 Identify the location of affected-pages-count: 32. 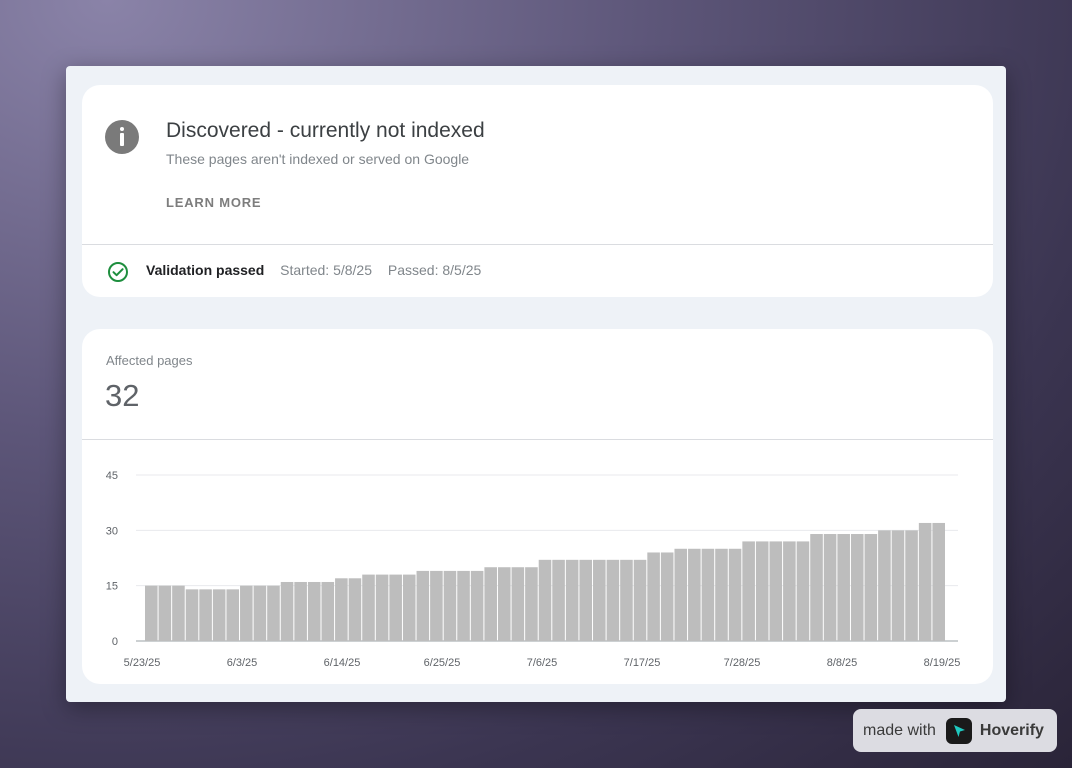
(122, 395).